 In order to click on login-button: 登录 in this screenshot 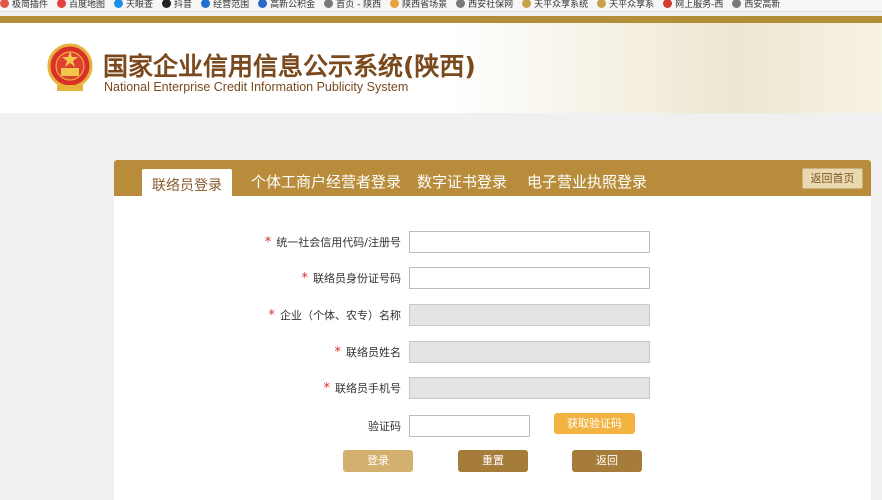, I will do `click(378, 461)`.